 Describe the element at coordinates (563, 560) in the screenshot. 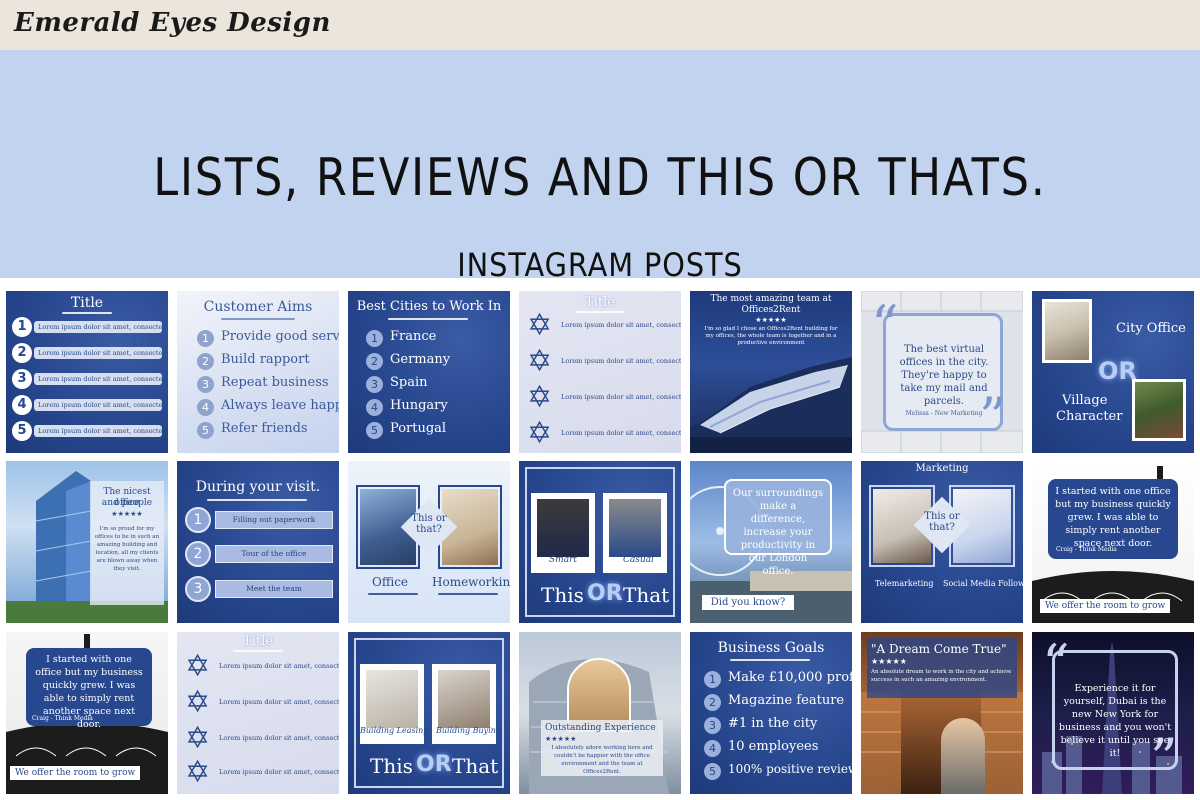

I see `option-a-label: Smart` at that location.